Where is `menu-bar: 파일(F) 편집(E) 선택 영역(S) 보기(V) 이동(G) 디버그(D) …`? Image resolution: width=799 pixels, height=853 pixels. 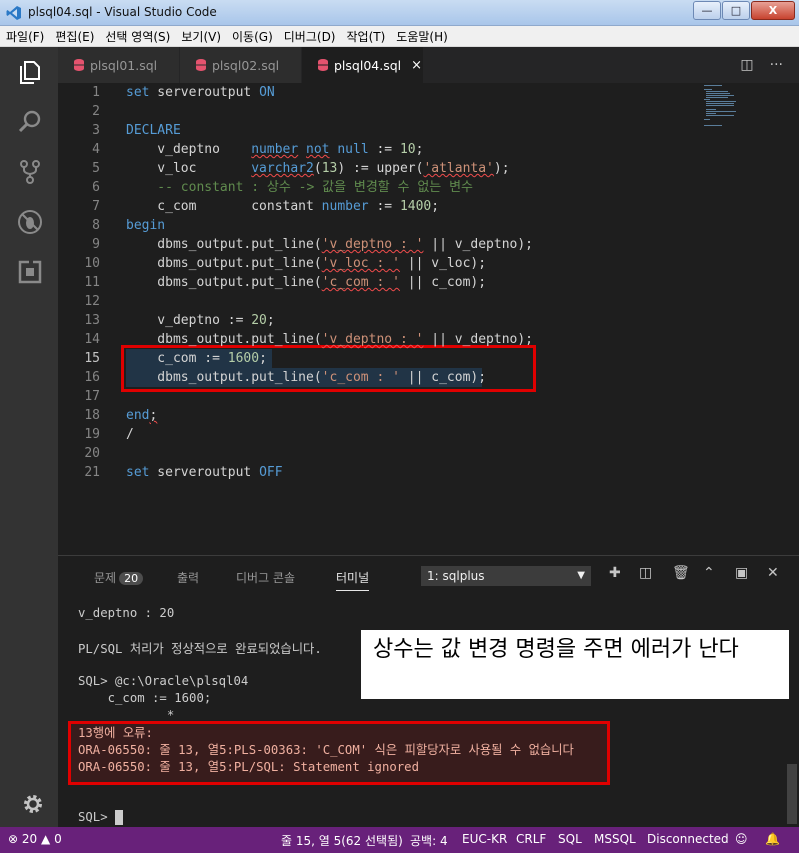
menu-bar: 파일(F) 편집(E) 선택 영역(S) 보기(V) 이동(G) 디버그(D) … is located at coordinates (399, 36).